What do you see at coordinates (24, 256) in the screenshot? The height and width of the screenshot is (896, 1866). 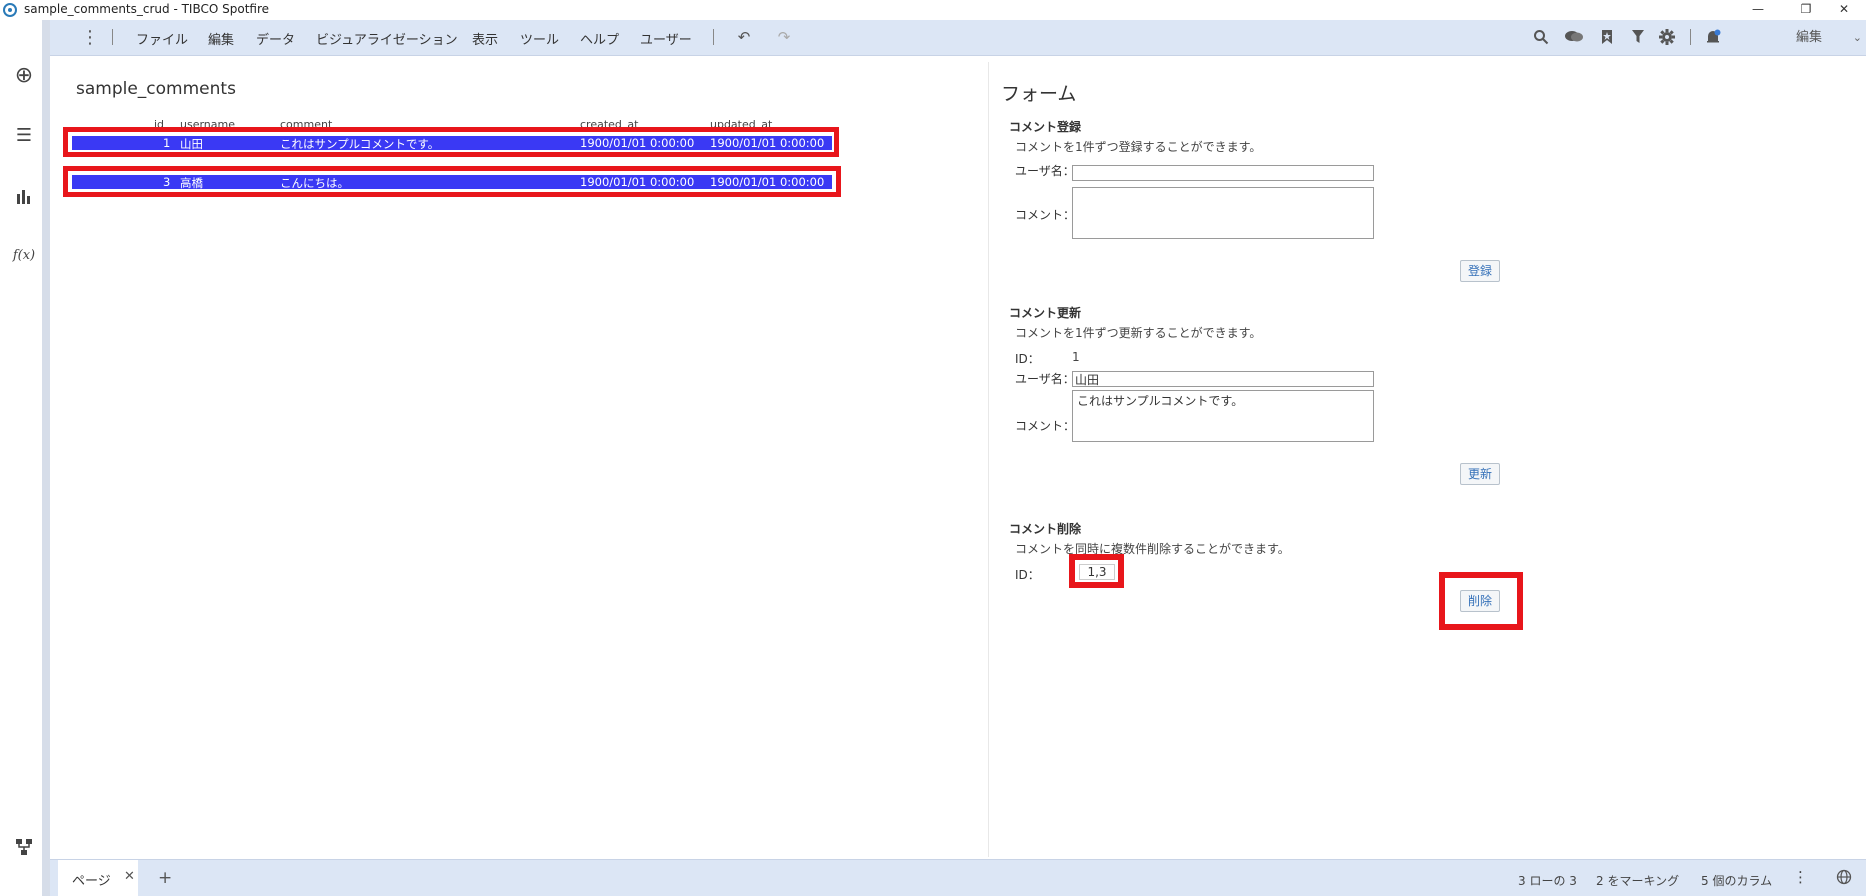 I see `fx-icon: f(x)` at bounding box center [24, 256].